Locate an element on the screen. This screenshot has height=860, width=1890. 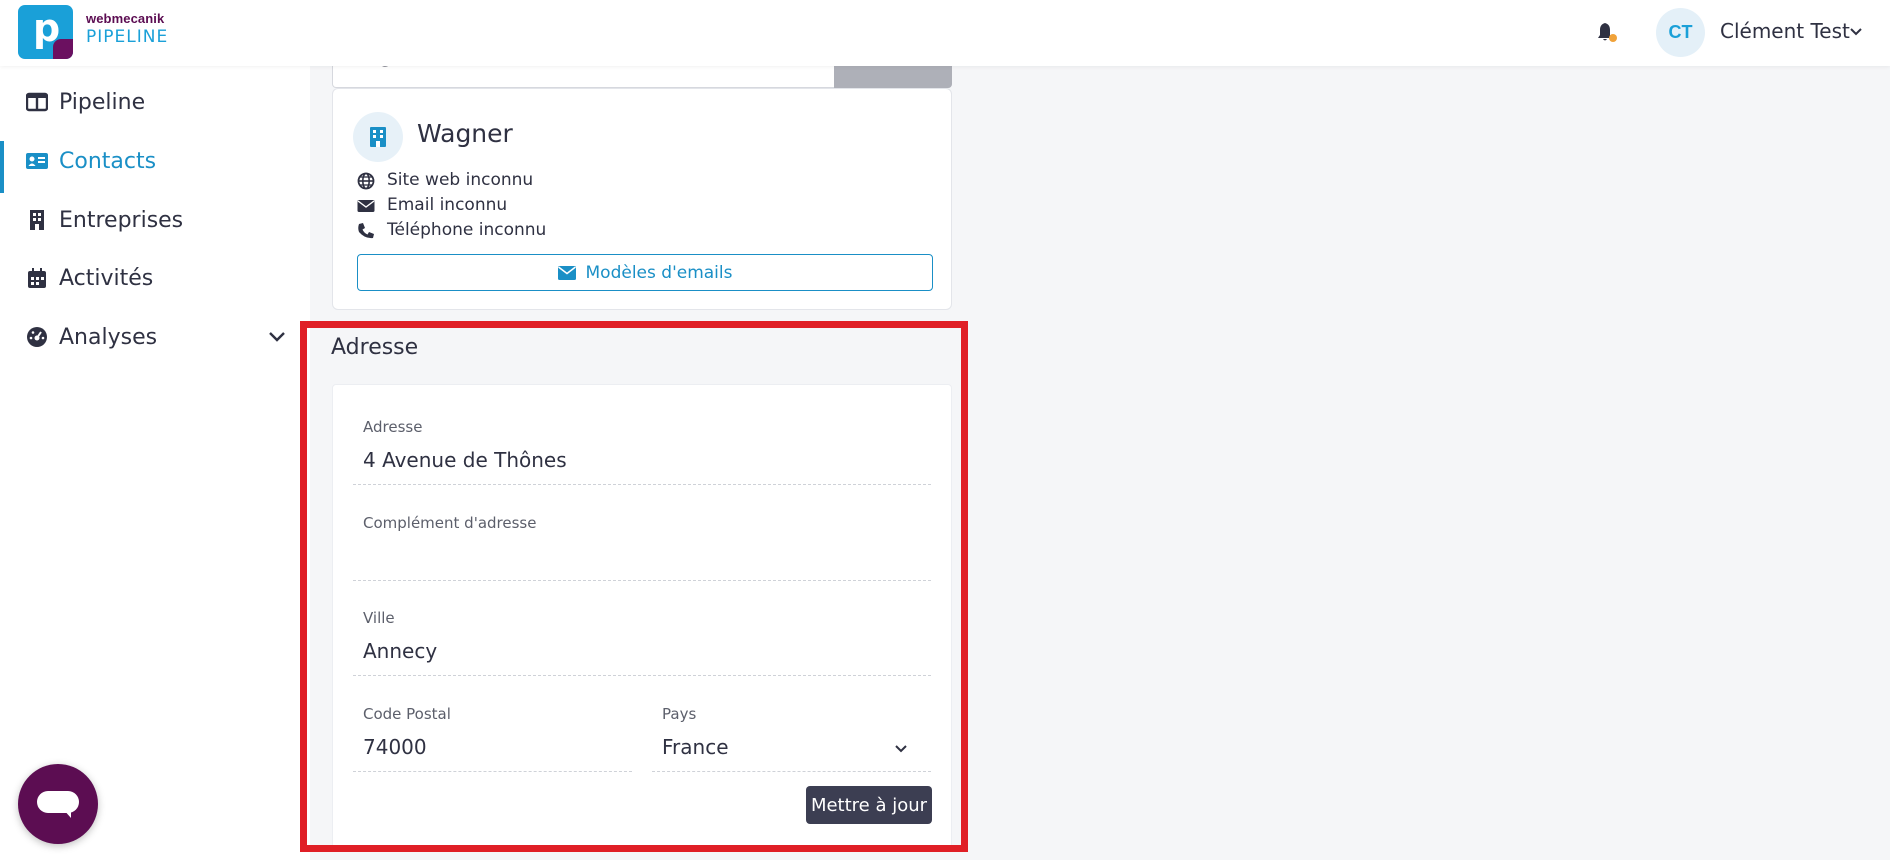
country-value: France is located at coordinates (695, 747).